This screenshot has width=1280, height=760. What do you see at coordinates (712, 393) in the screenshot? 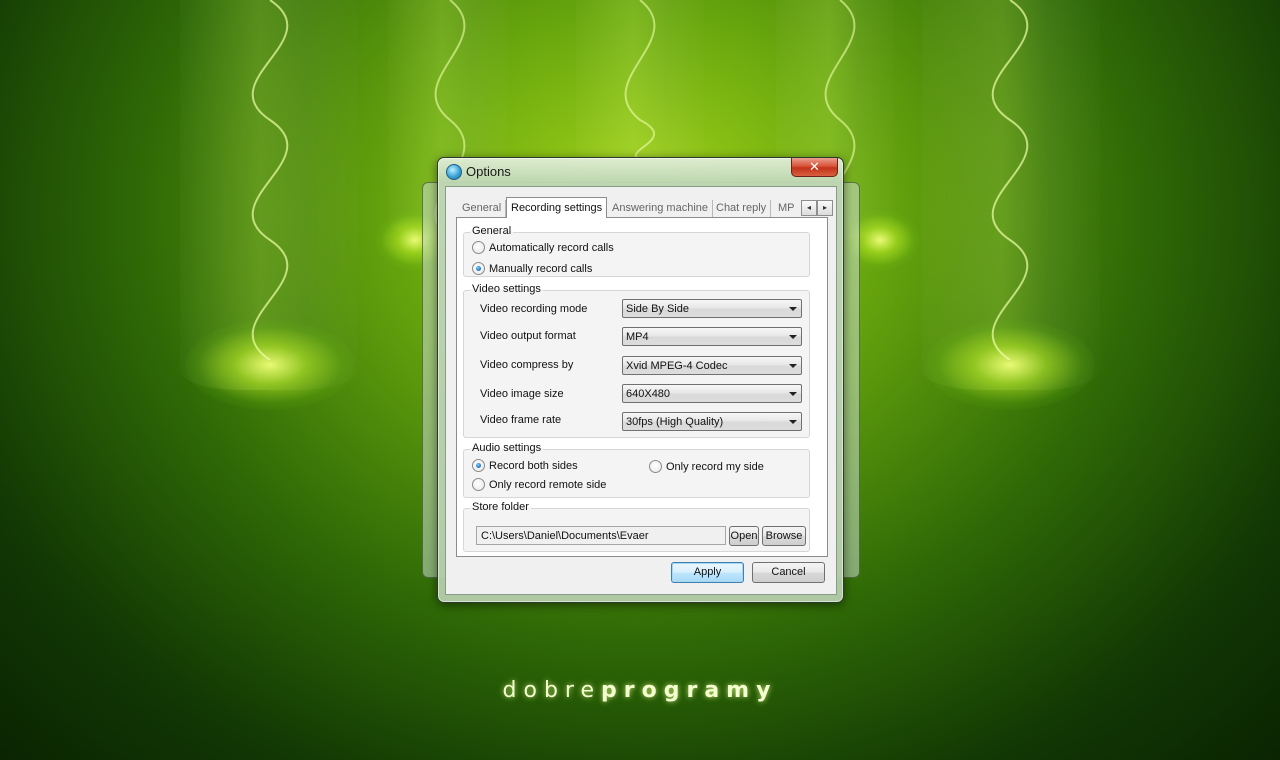
I see `video-image-size-select: 640X480` at bounding box center [712, 393].